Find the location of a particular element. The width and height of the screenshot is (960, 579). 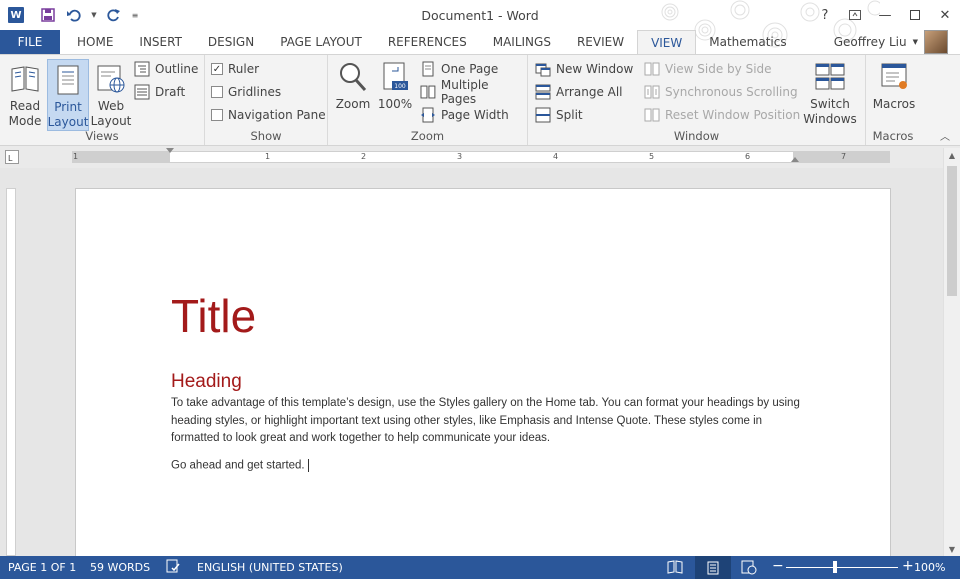

right-indent-marker is located at coordinates (795, 159).